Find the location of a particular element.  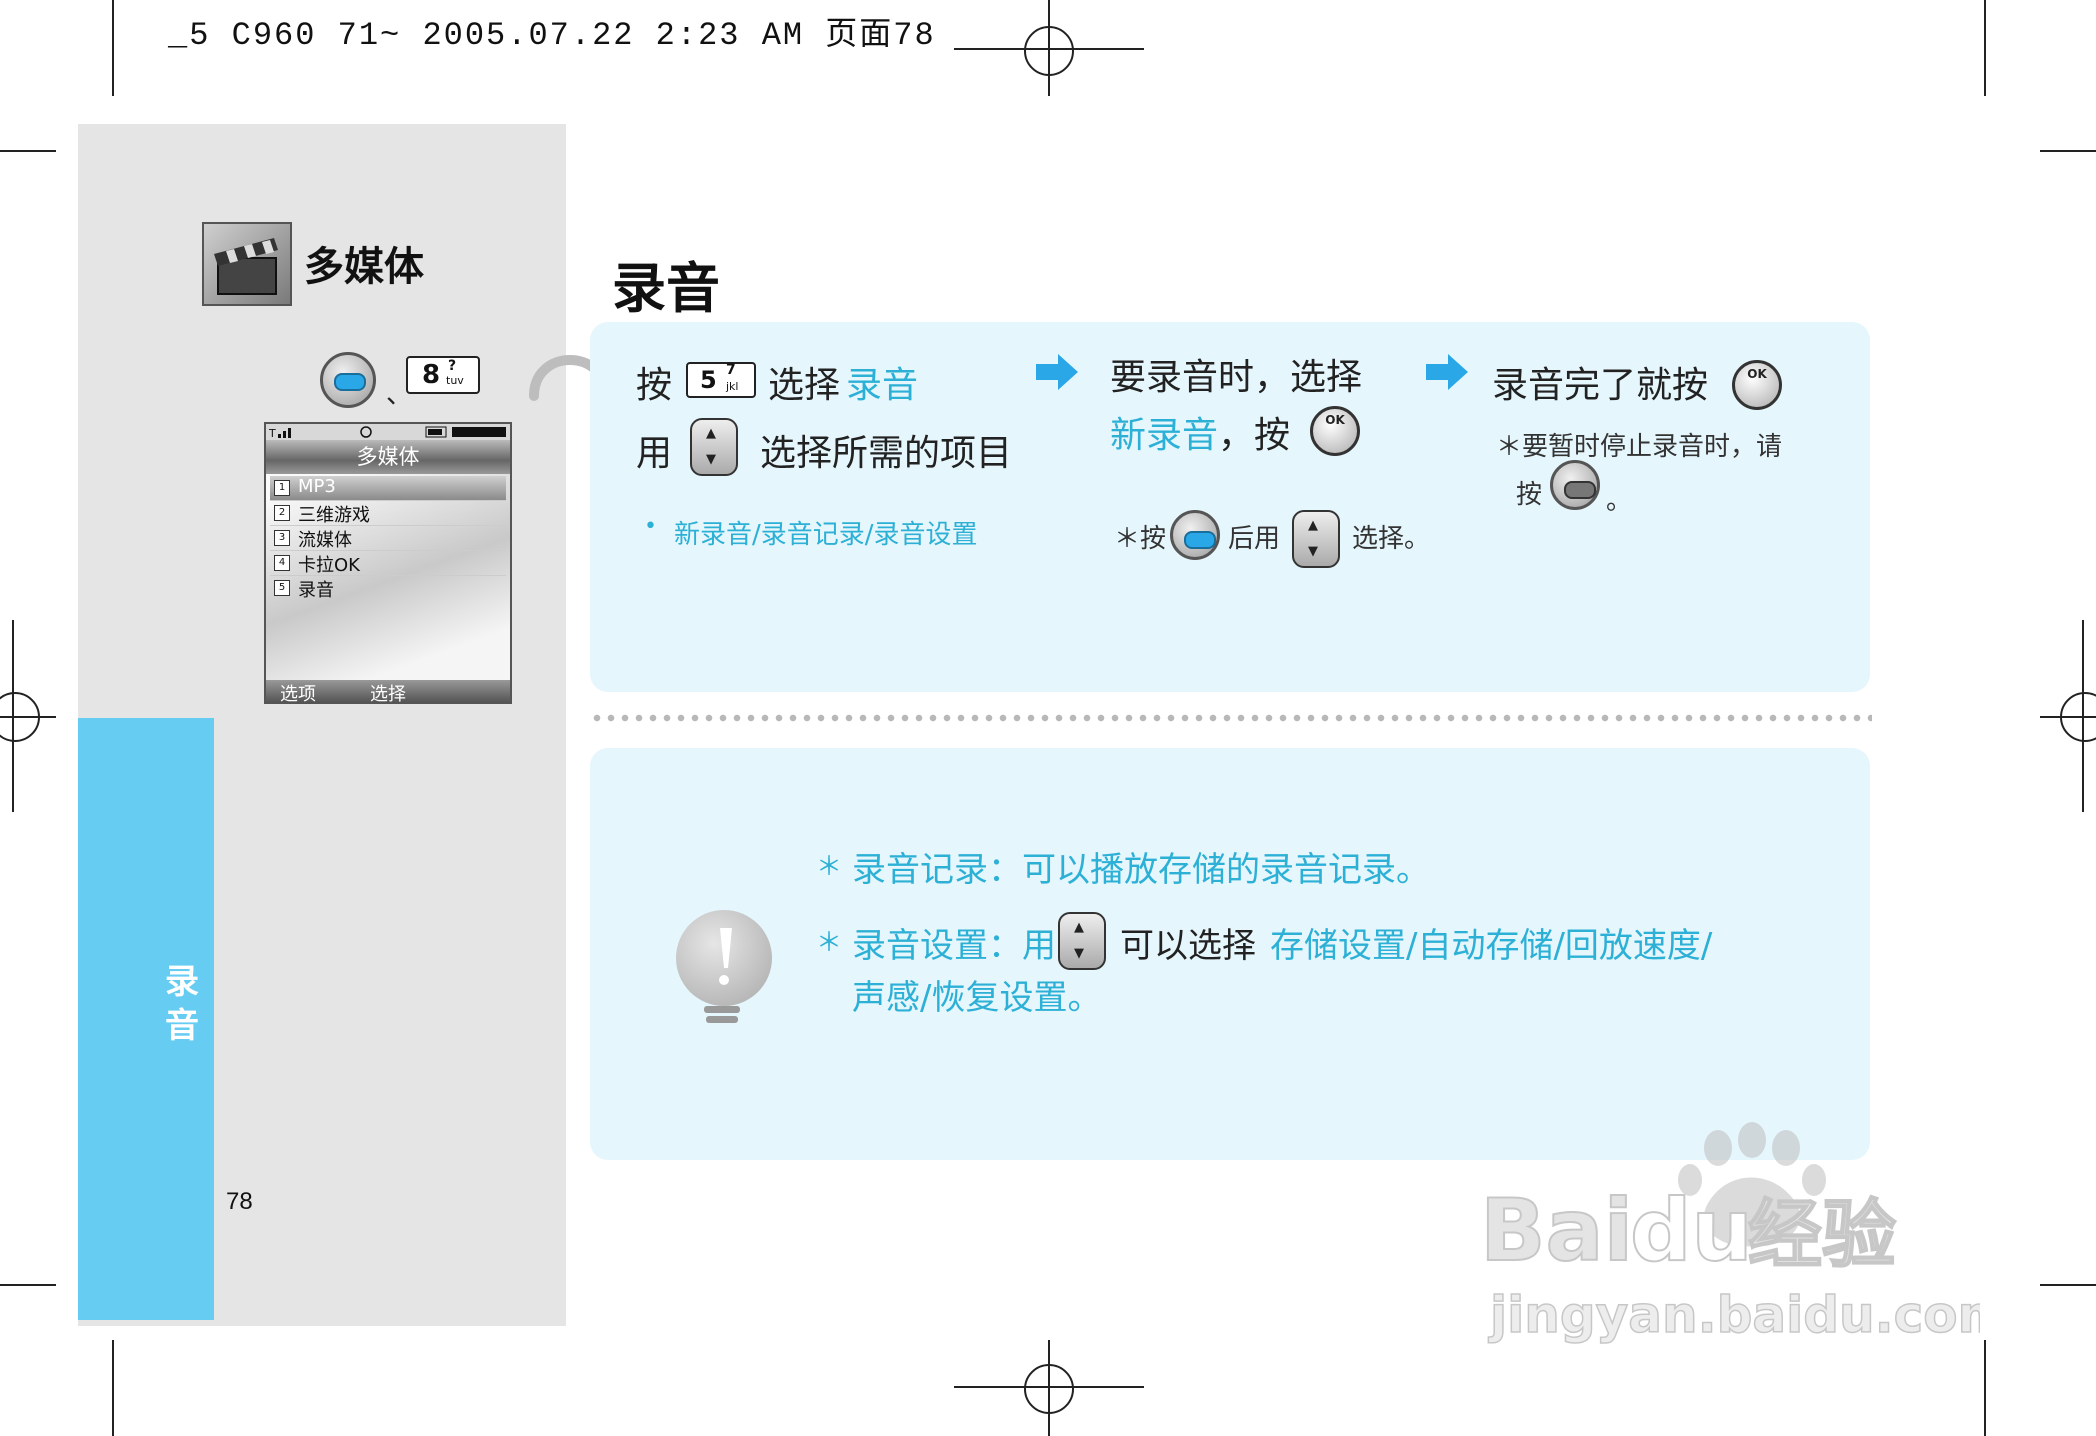

watermark-url: jingyan.baidu.com is located at coordinates (1734, 1315).